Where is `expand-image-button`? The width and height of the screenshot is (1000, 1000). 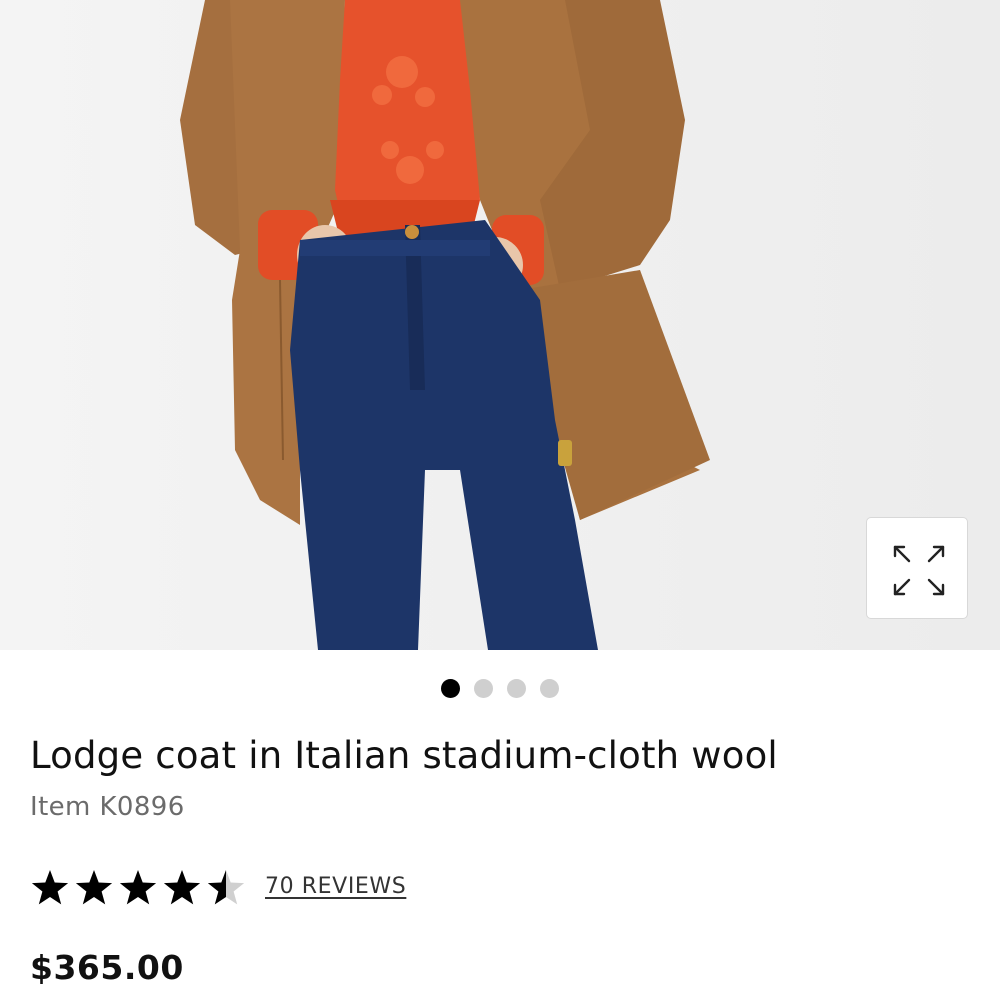
expand-image-button is located at coordinates (917, 568).